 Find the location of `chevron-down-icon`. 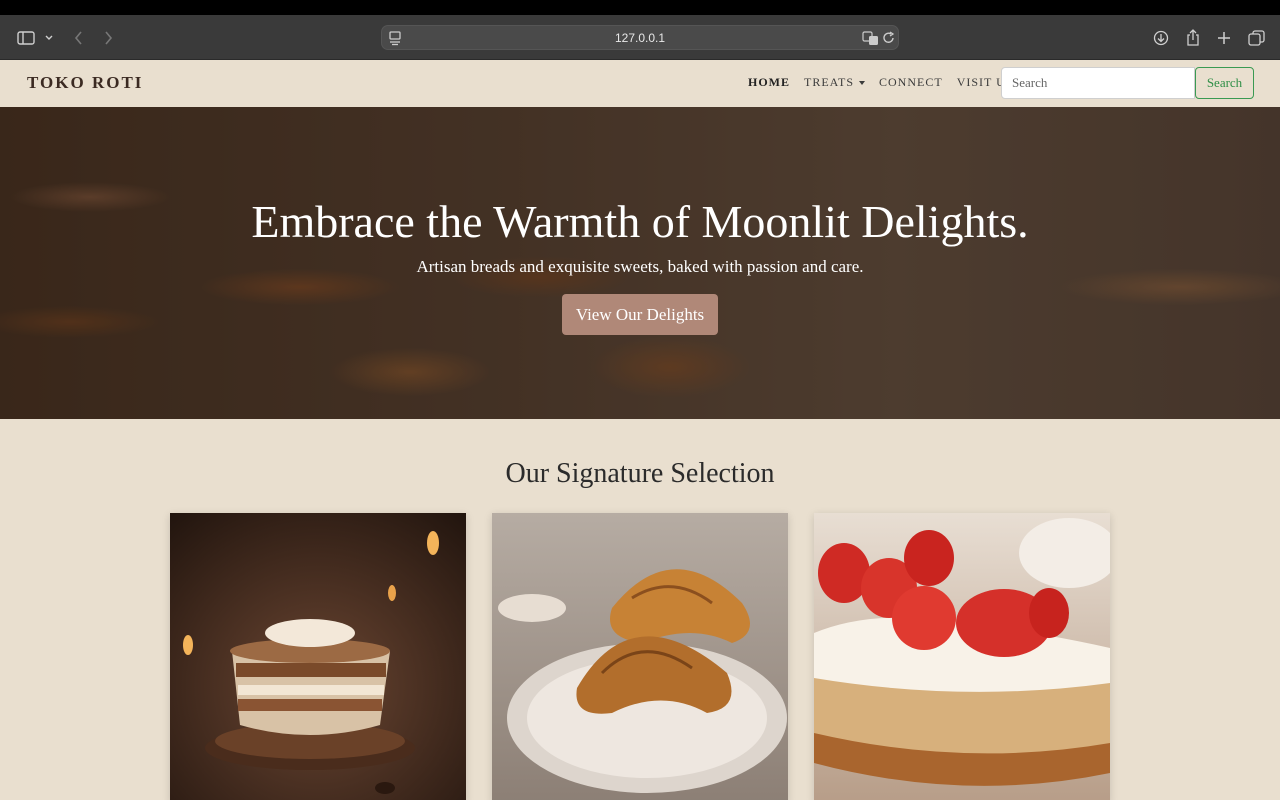

chevron-down-icon is located at coordinates (49, 37).